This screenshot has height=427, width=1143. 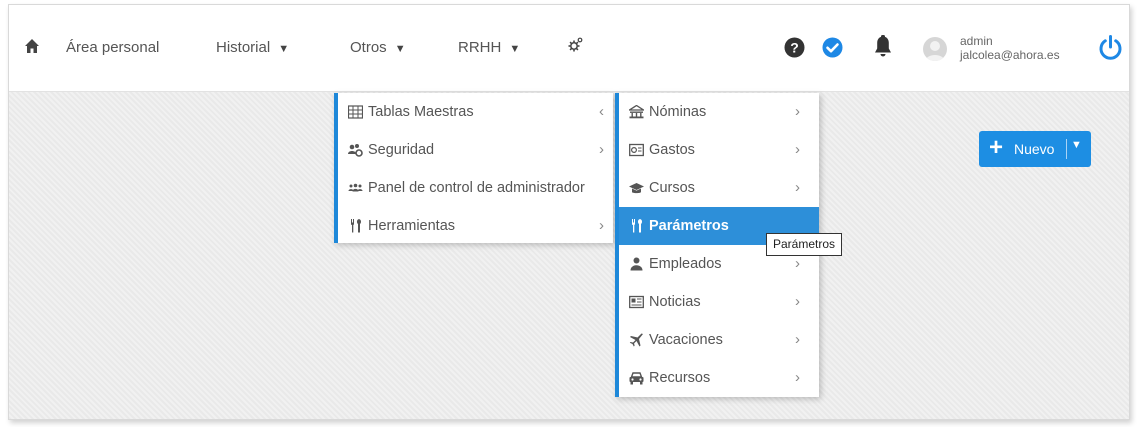 What do you see at coordinates (1066, 149) in the screenshot?
I see `button-divider` at bounding box center [1066, 149].